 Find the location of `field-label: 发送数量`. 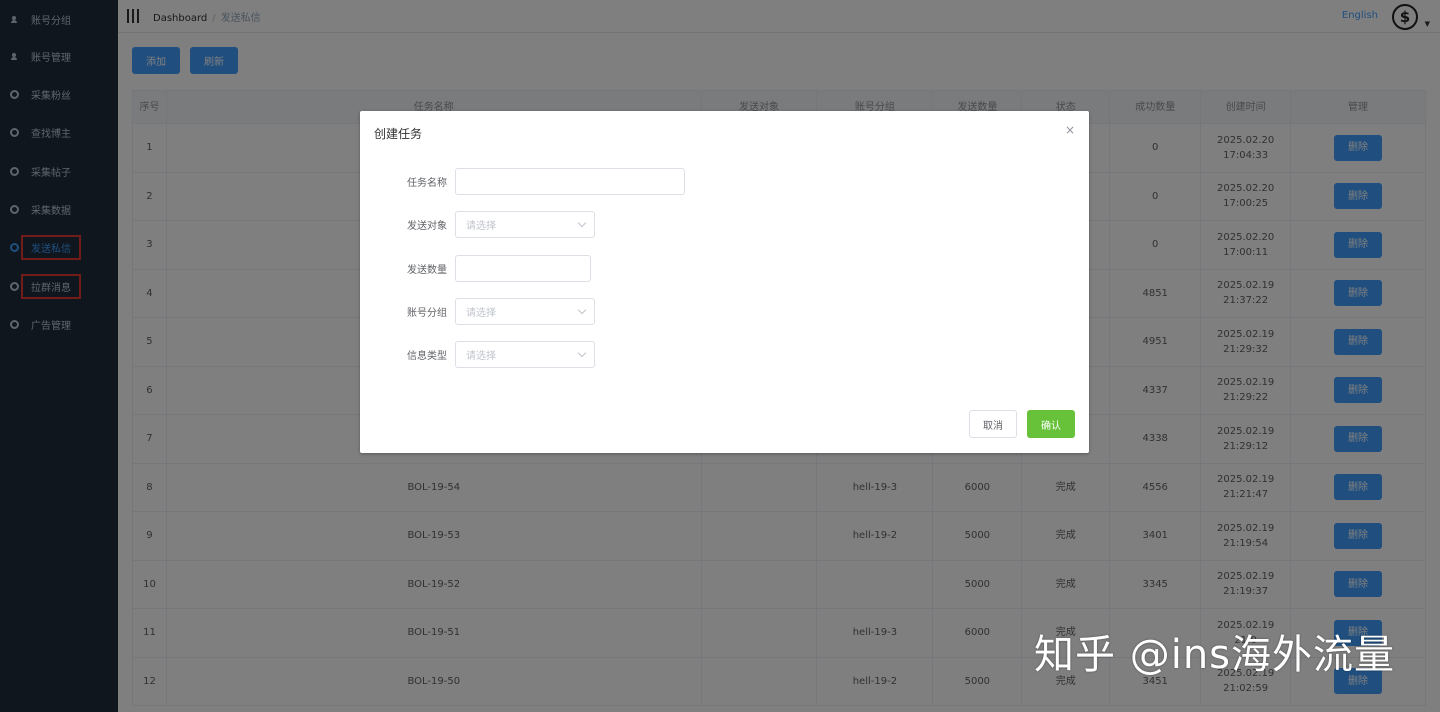

field-label: 发送数量 is located at coordinates (427, 270).